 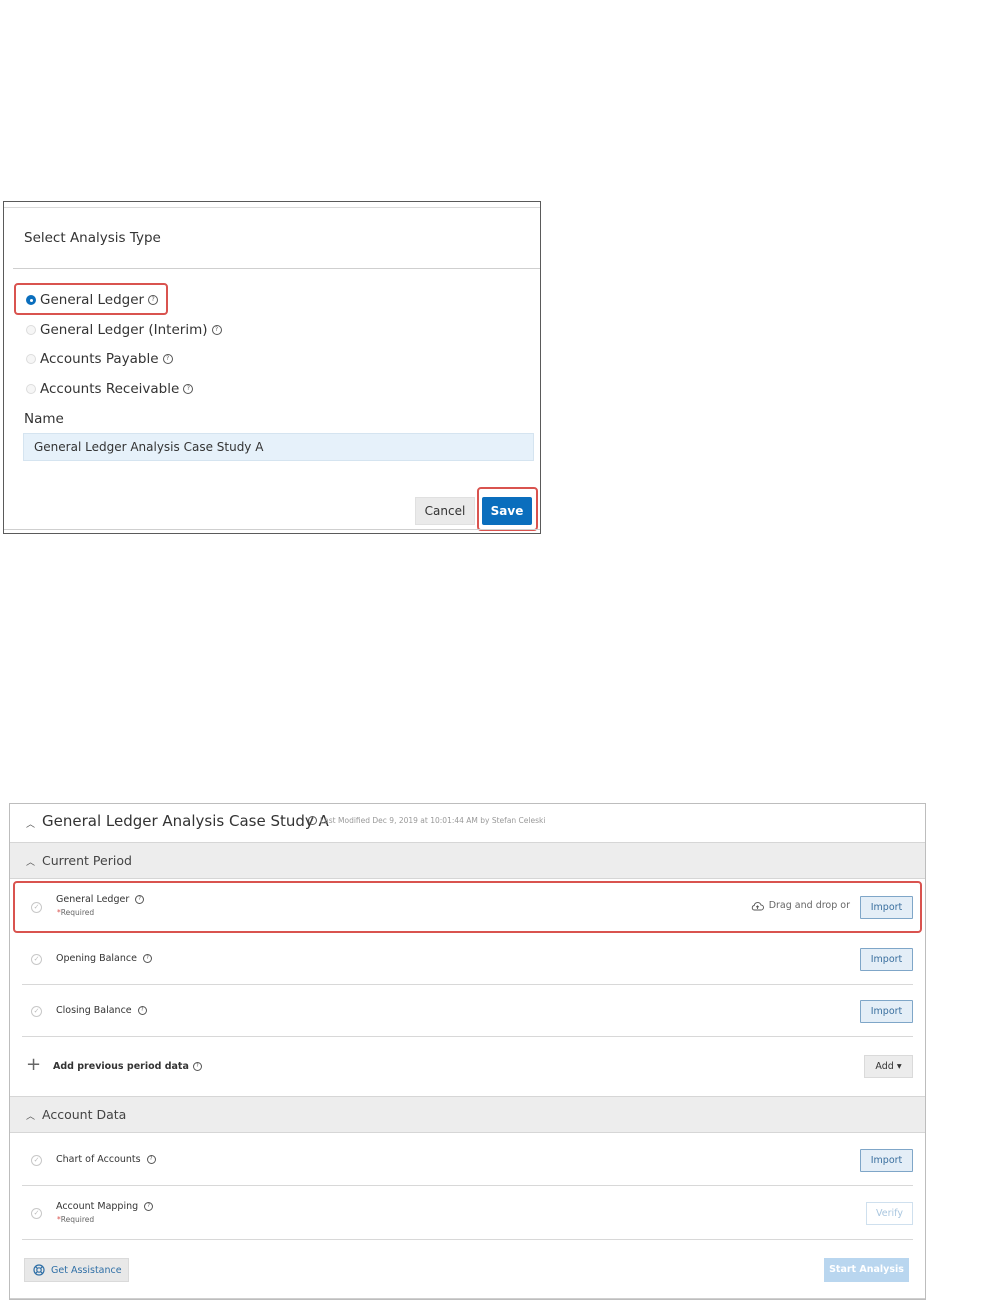 I want to click on option-label: Accounts Payable, so click(x=99, y=359).